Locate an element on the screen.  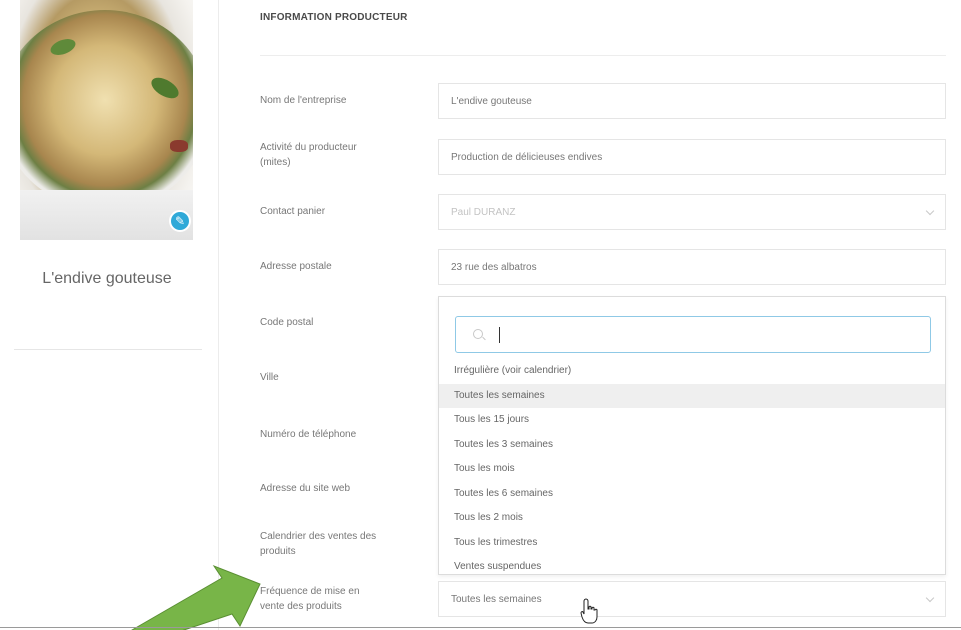
address-label: Adresse postale is located at coordinates (296, 266).